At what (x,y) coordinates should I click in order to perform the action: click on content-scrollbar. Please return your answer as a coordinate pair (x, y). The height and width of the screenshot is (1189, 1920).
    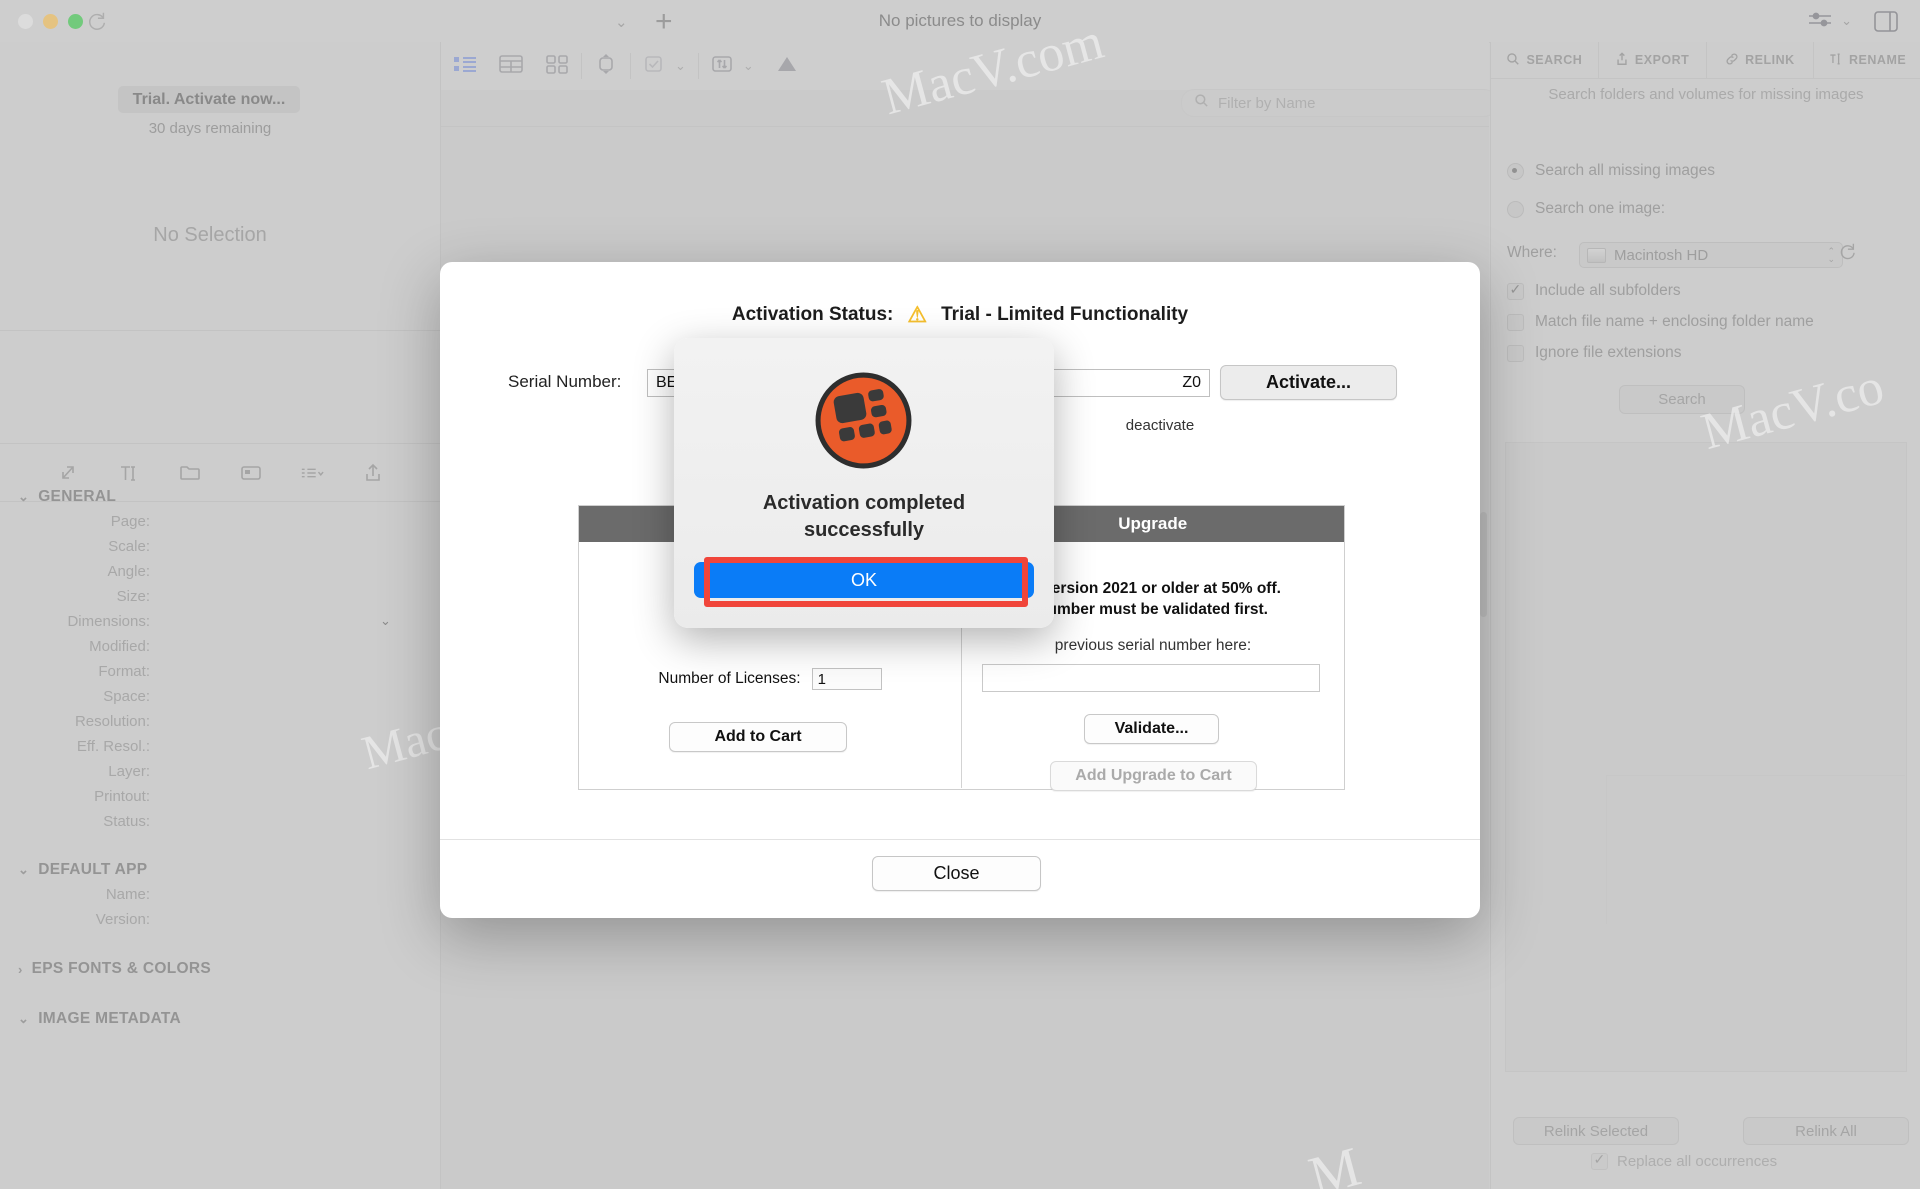
    Looking at the image, I should click on (1483, 564).